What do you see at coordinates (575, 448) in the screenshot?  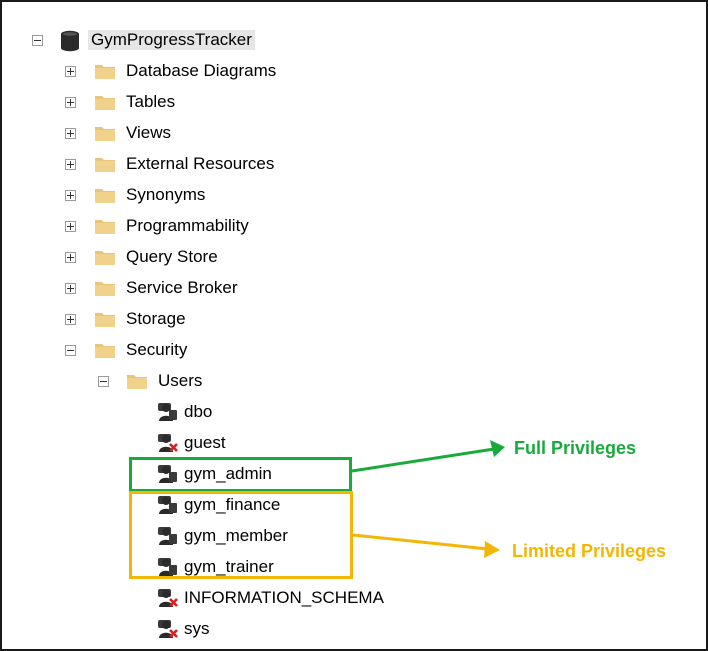 I see `full-privileges-label: Full Privileges` at bounding box center [575, 448].